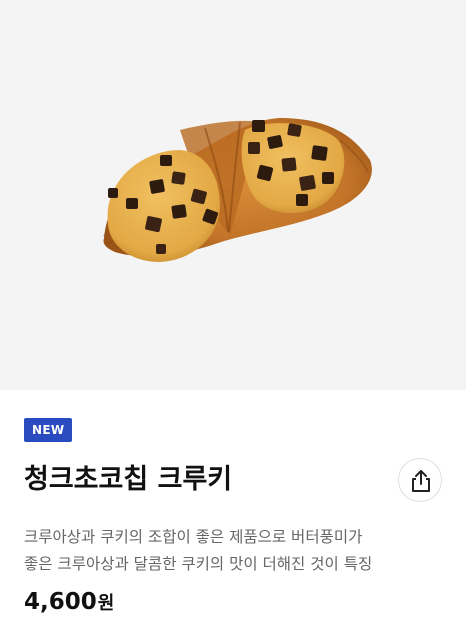  Describe the element at coordinates (106, 603) in the screenshot. I see `price-unit: 원` at that location.